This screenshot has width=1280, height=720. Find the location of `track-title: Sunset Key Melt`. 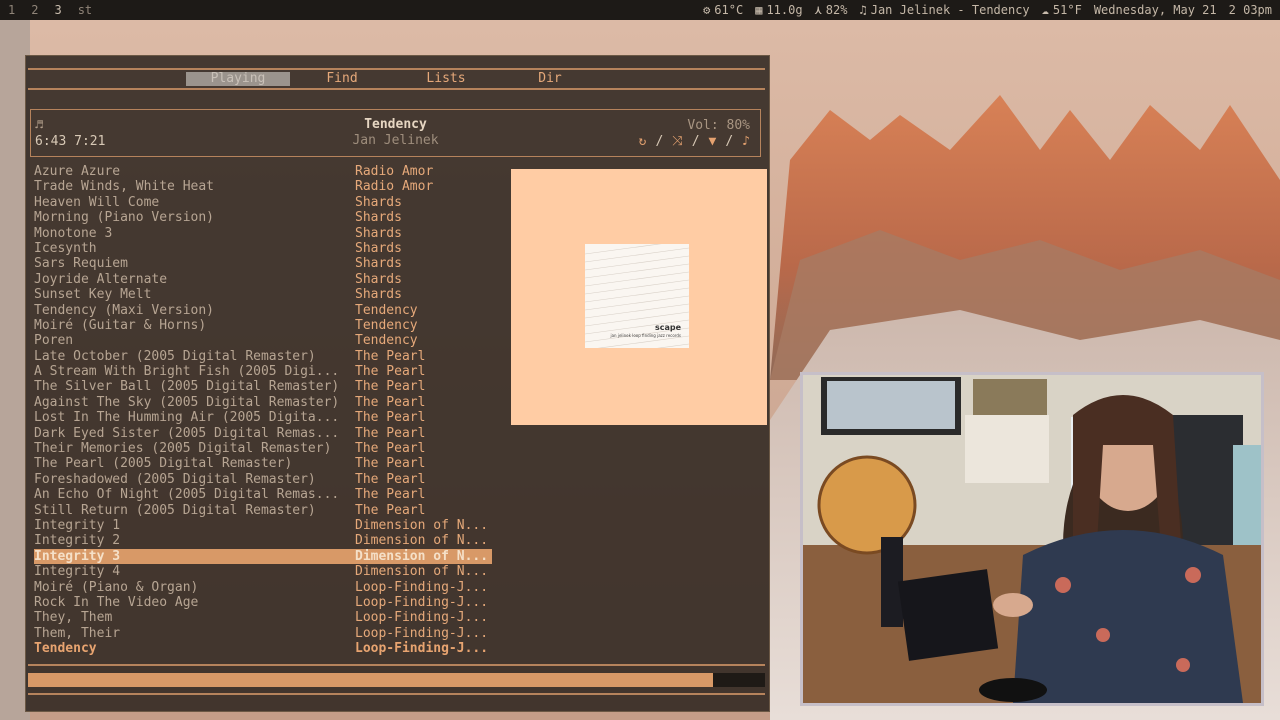

track-title: Sunset Key Melt is located at coordinates (93, 295).